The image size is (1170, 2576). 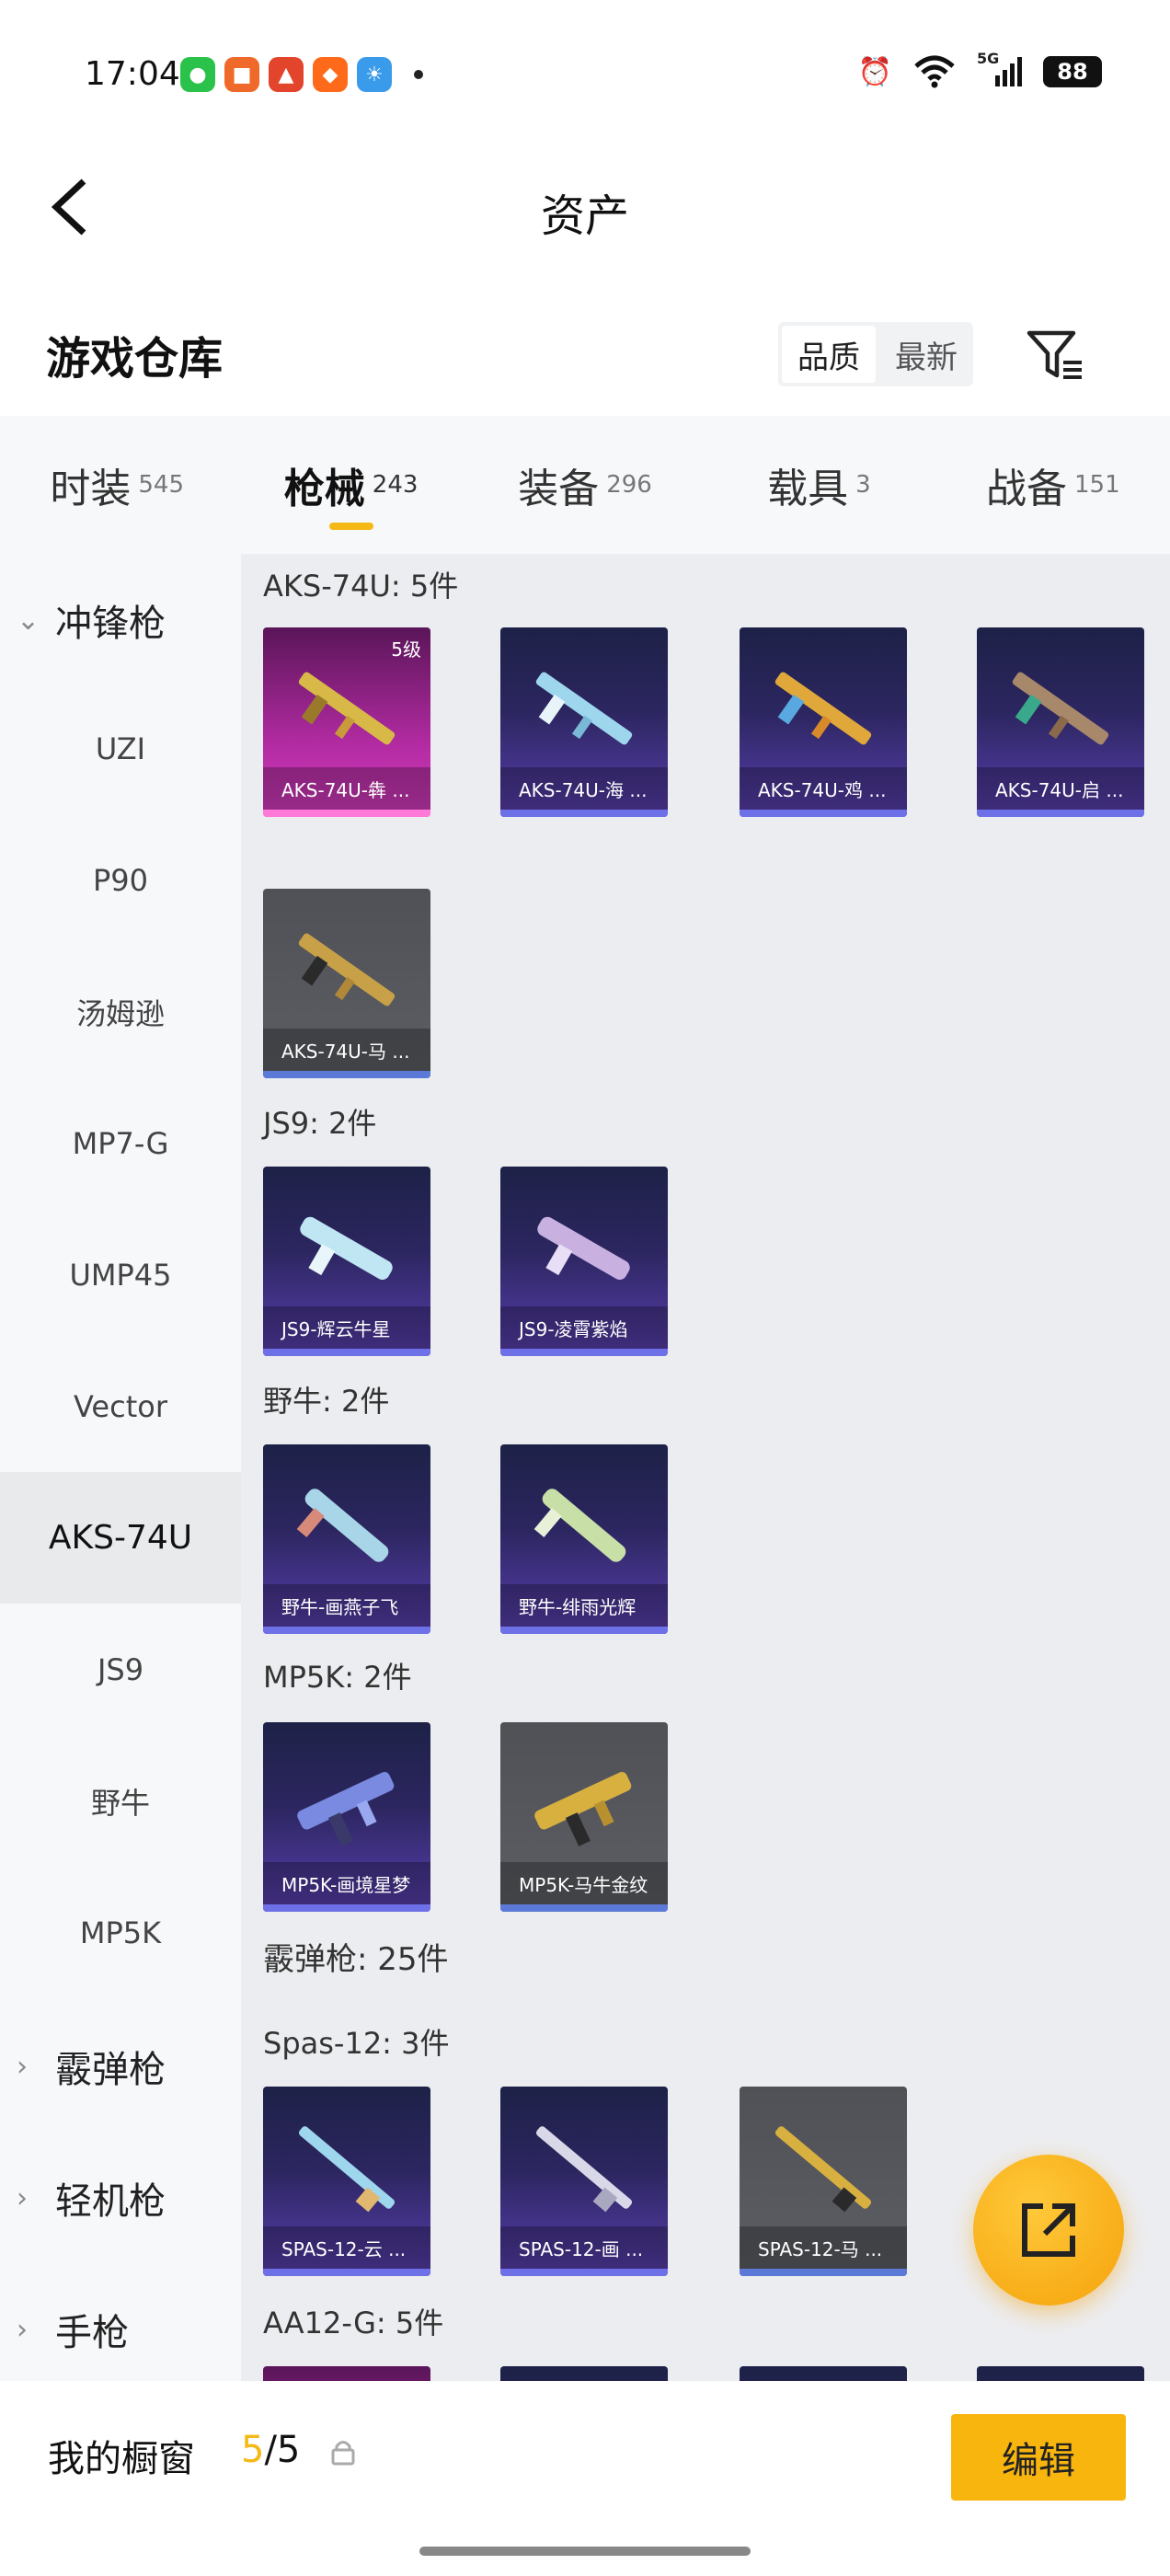 What do you see at coordinates (117, 485) in the screenshot?
I see `tab-fashion: 时装 545` at bounding box center [117, 485].